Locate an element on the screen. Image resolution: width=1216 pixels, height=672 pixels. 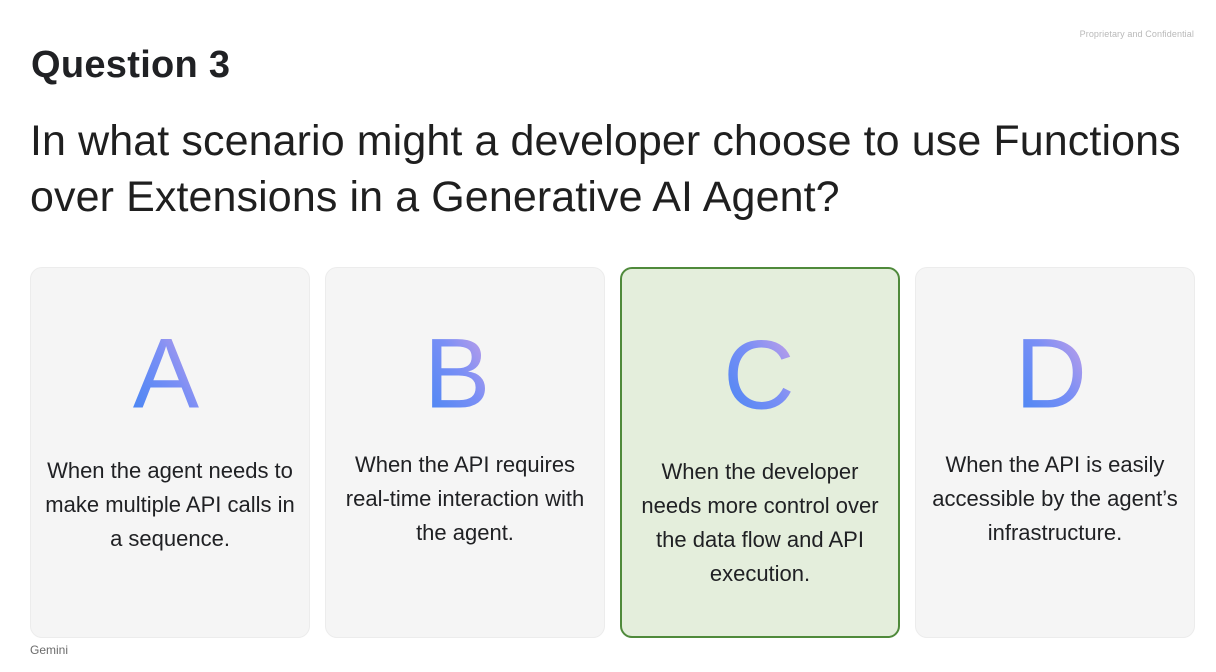
letter-c-text: C is located at coordinates (758, 375).